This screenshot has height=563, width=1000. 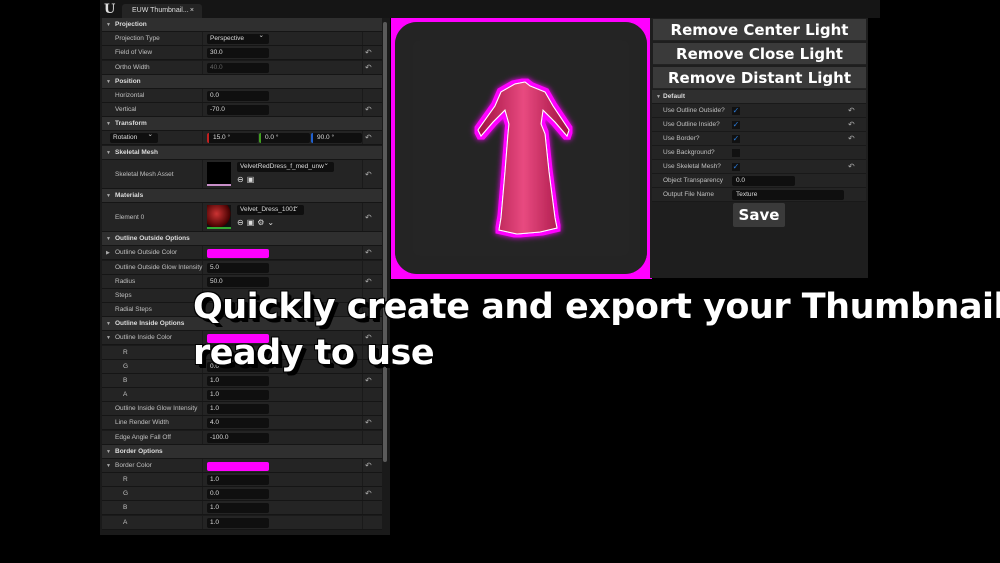 I want to click on property-label: Border Color, so click(x=133, y=465).